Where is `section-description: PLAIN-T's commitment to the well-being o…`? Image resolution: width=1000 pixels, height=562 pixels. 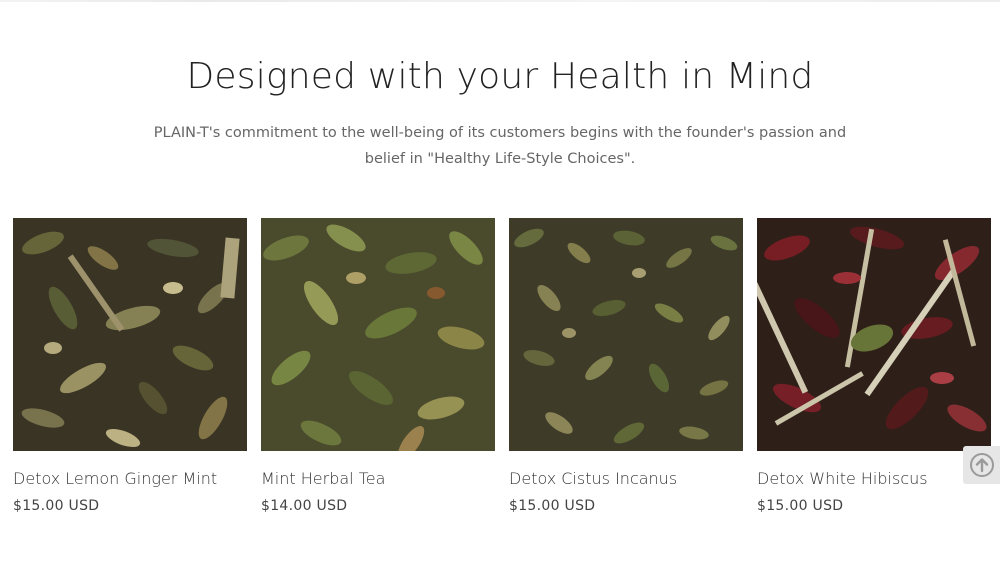
section-description: PLAIN-T's commitment to the well-being o… is located at coordinates (500, 146).